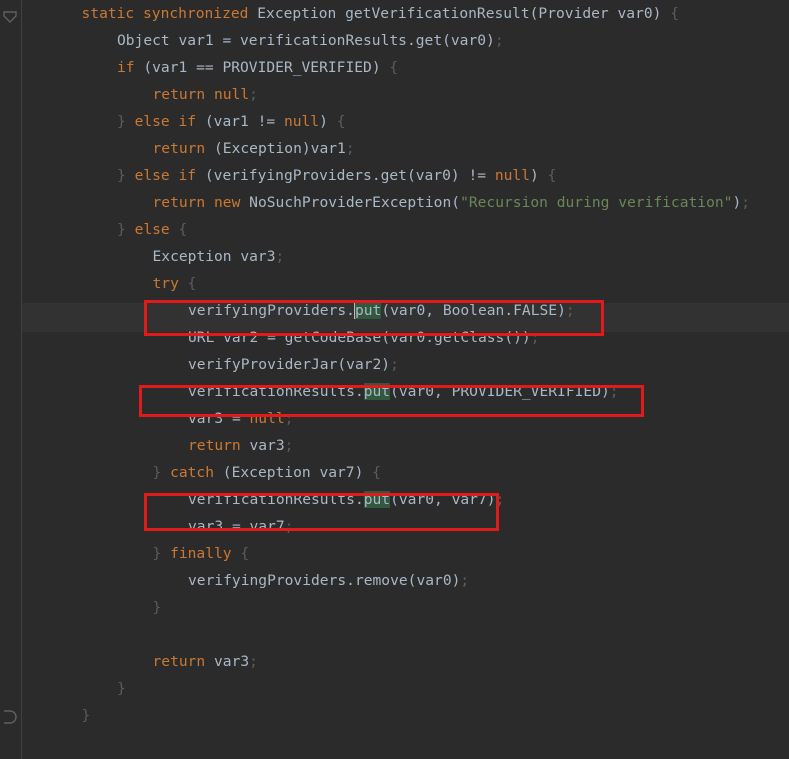  What do you see at coordinates (405, 256) in the screenshot?
I see `code-line: Exception var3;` at bounding box center [405, 256].